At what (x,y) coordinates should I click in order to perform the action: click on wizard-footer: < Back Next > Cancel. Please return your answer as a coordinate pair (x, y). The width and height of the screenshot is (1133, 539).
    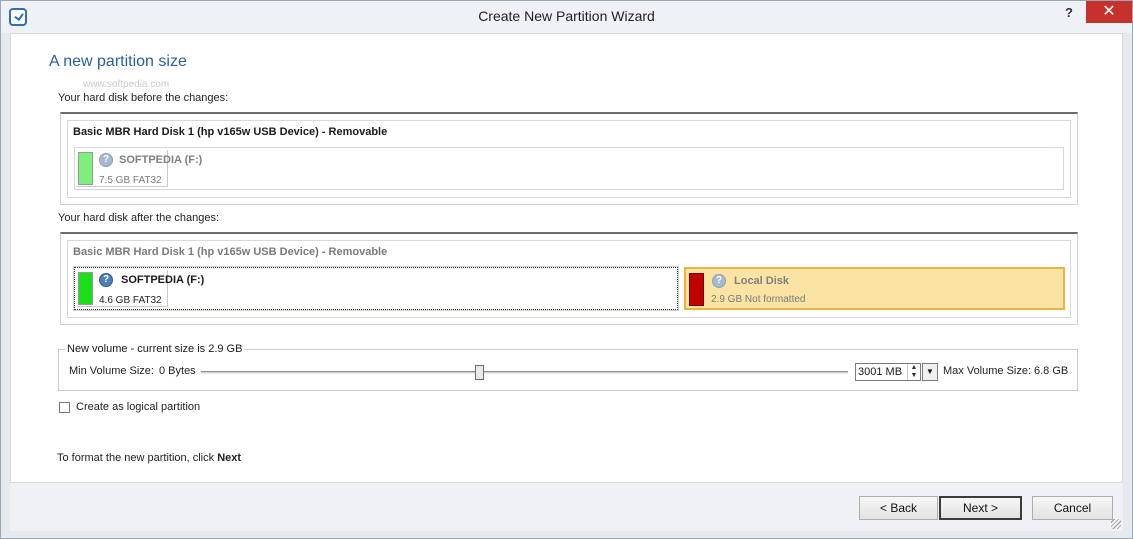
    Looking at the image, I should click on (566, 507).